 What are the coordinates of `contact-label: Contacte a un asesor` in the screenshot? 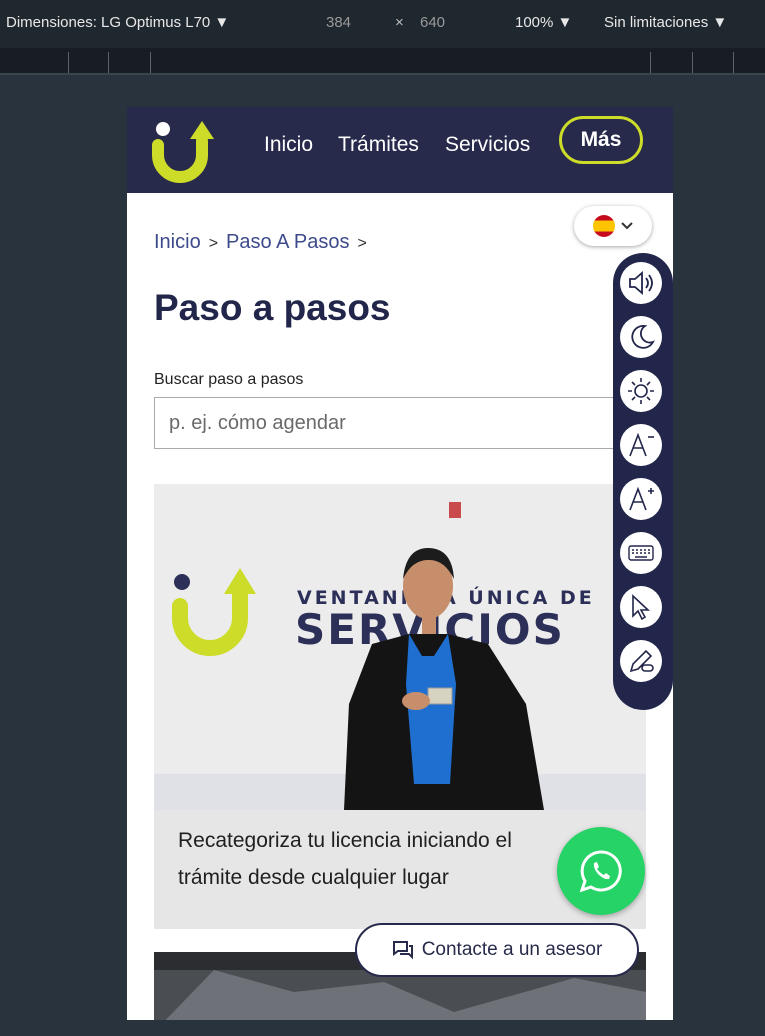 It's located at (512, 949).